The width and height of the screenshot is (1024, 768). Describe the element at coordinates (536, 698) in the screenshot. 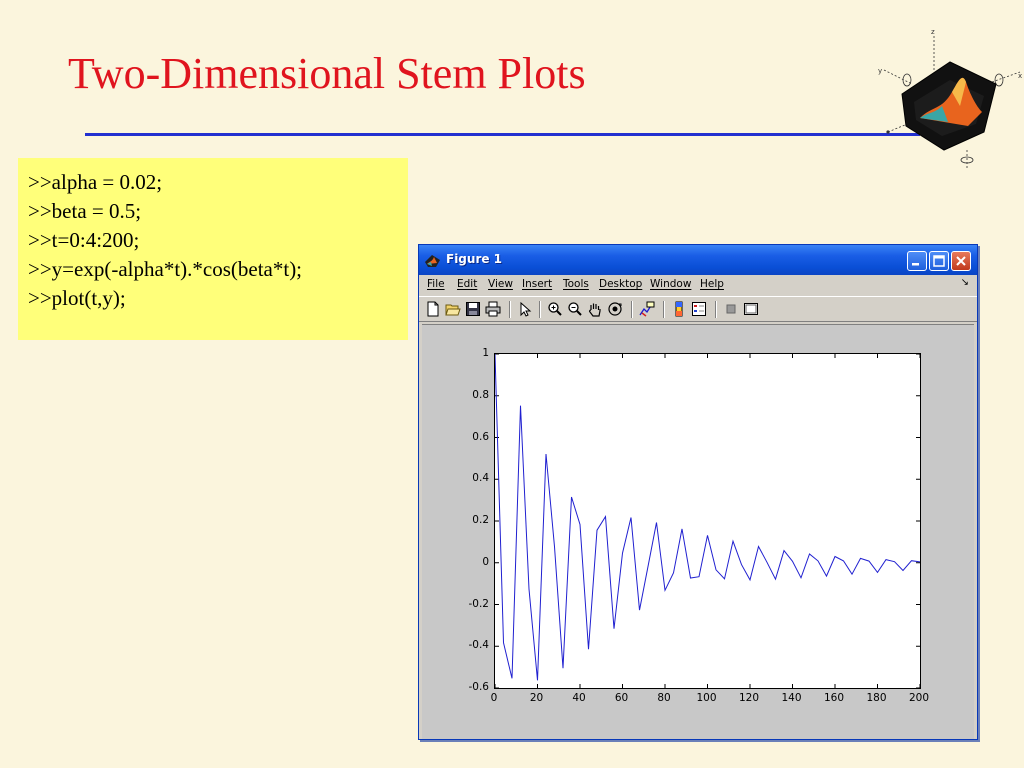

I see `x-tick-label: 20` at that location.